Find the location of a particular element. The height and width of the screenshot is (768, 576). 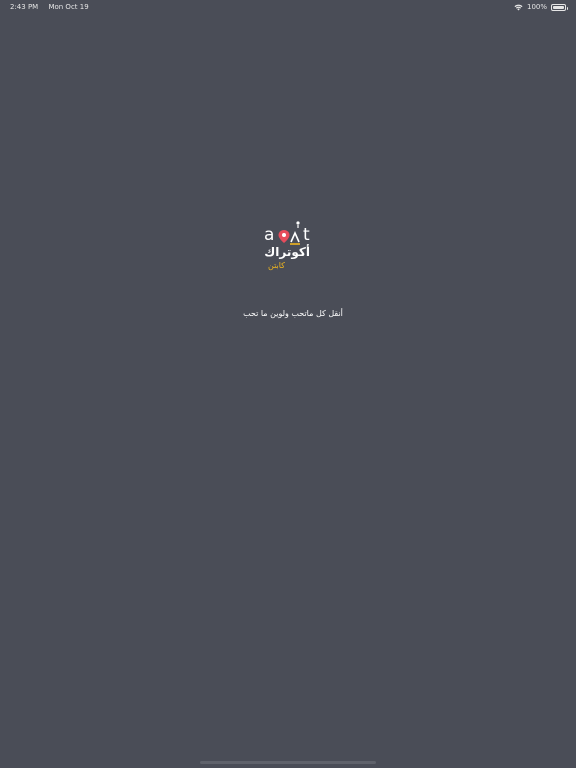

logo-arabic-name: أكوتراك is located at coordinates (287, 252).